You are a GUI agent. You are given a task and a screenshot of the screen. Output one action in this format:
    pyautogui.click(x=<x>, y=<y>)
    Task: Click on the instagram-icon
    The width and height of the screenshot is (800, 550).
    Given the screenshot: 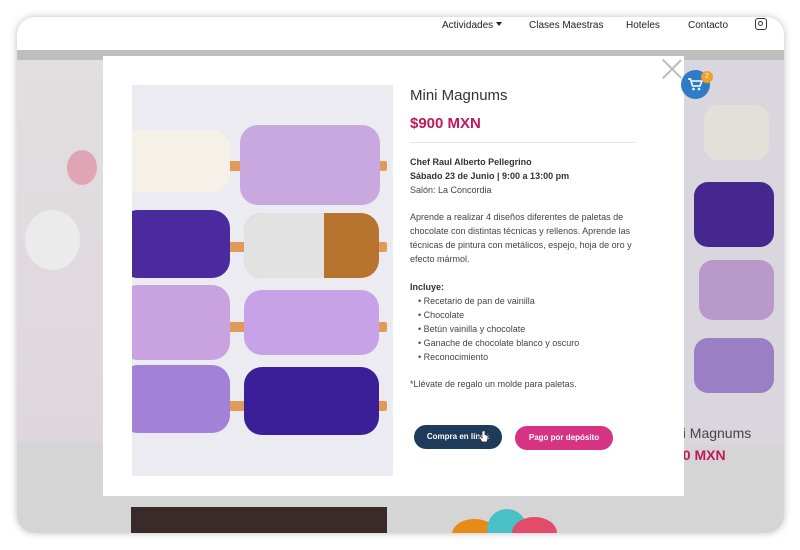 What is the action you would take?
    pyautogui.click(x=761, y=24)
    